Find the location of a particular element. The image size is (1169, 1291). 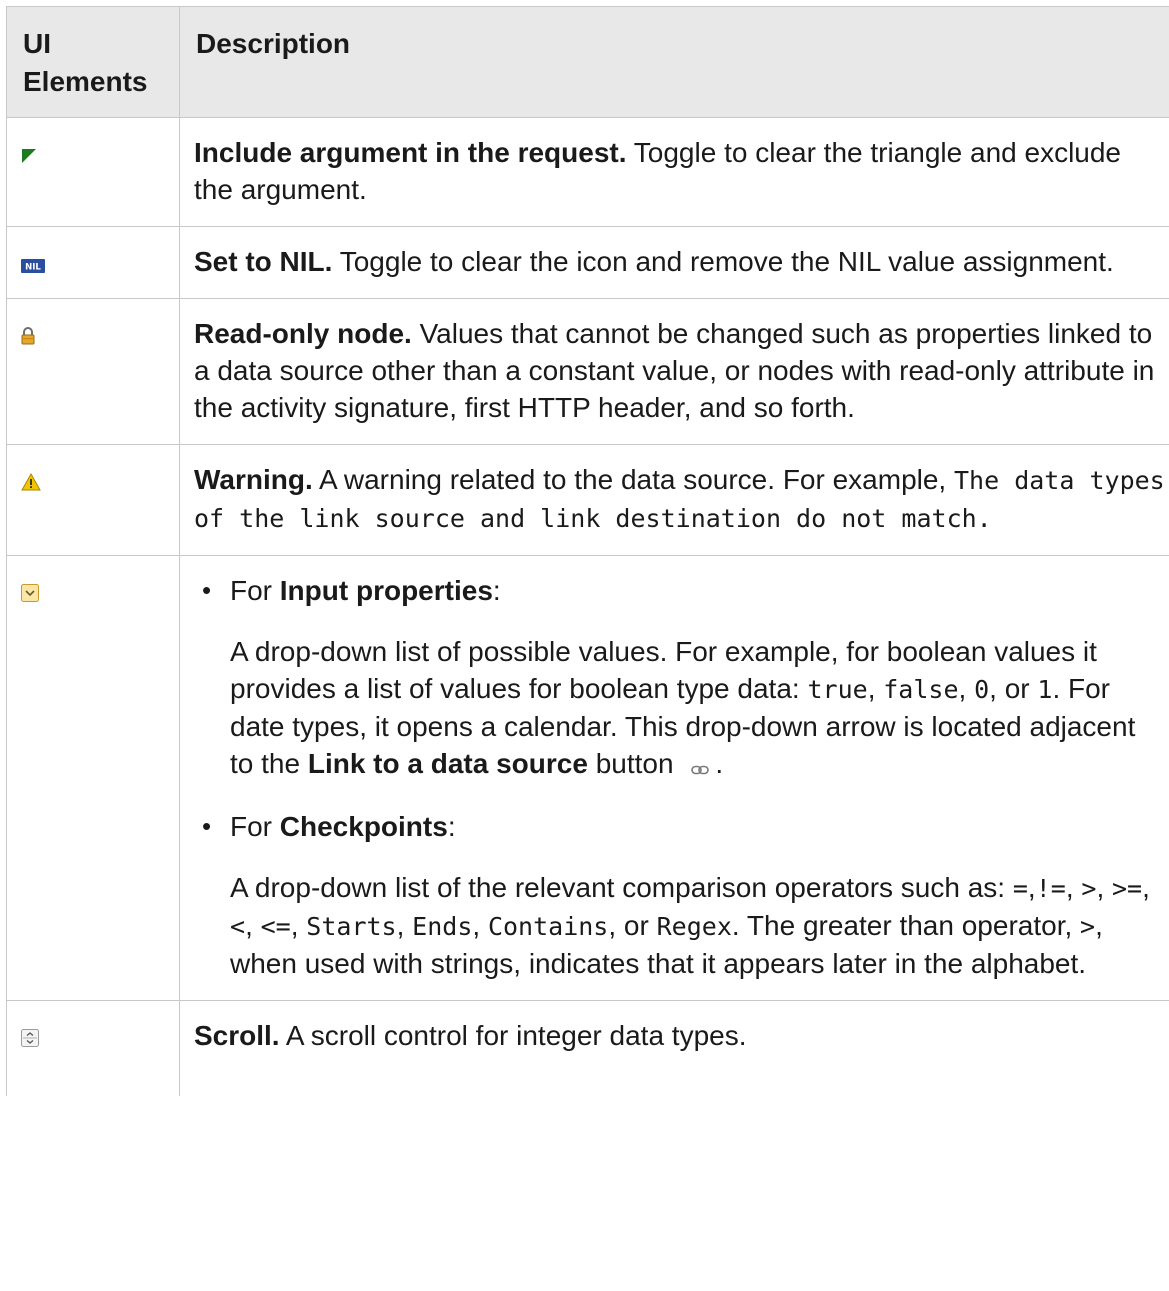

nil-icon: NIL is located at coordinates (33, 263).